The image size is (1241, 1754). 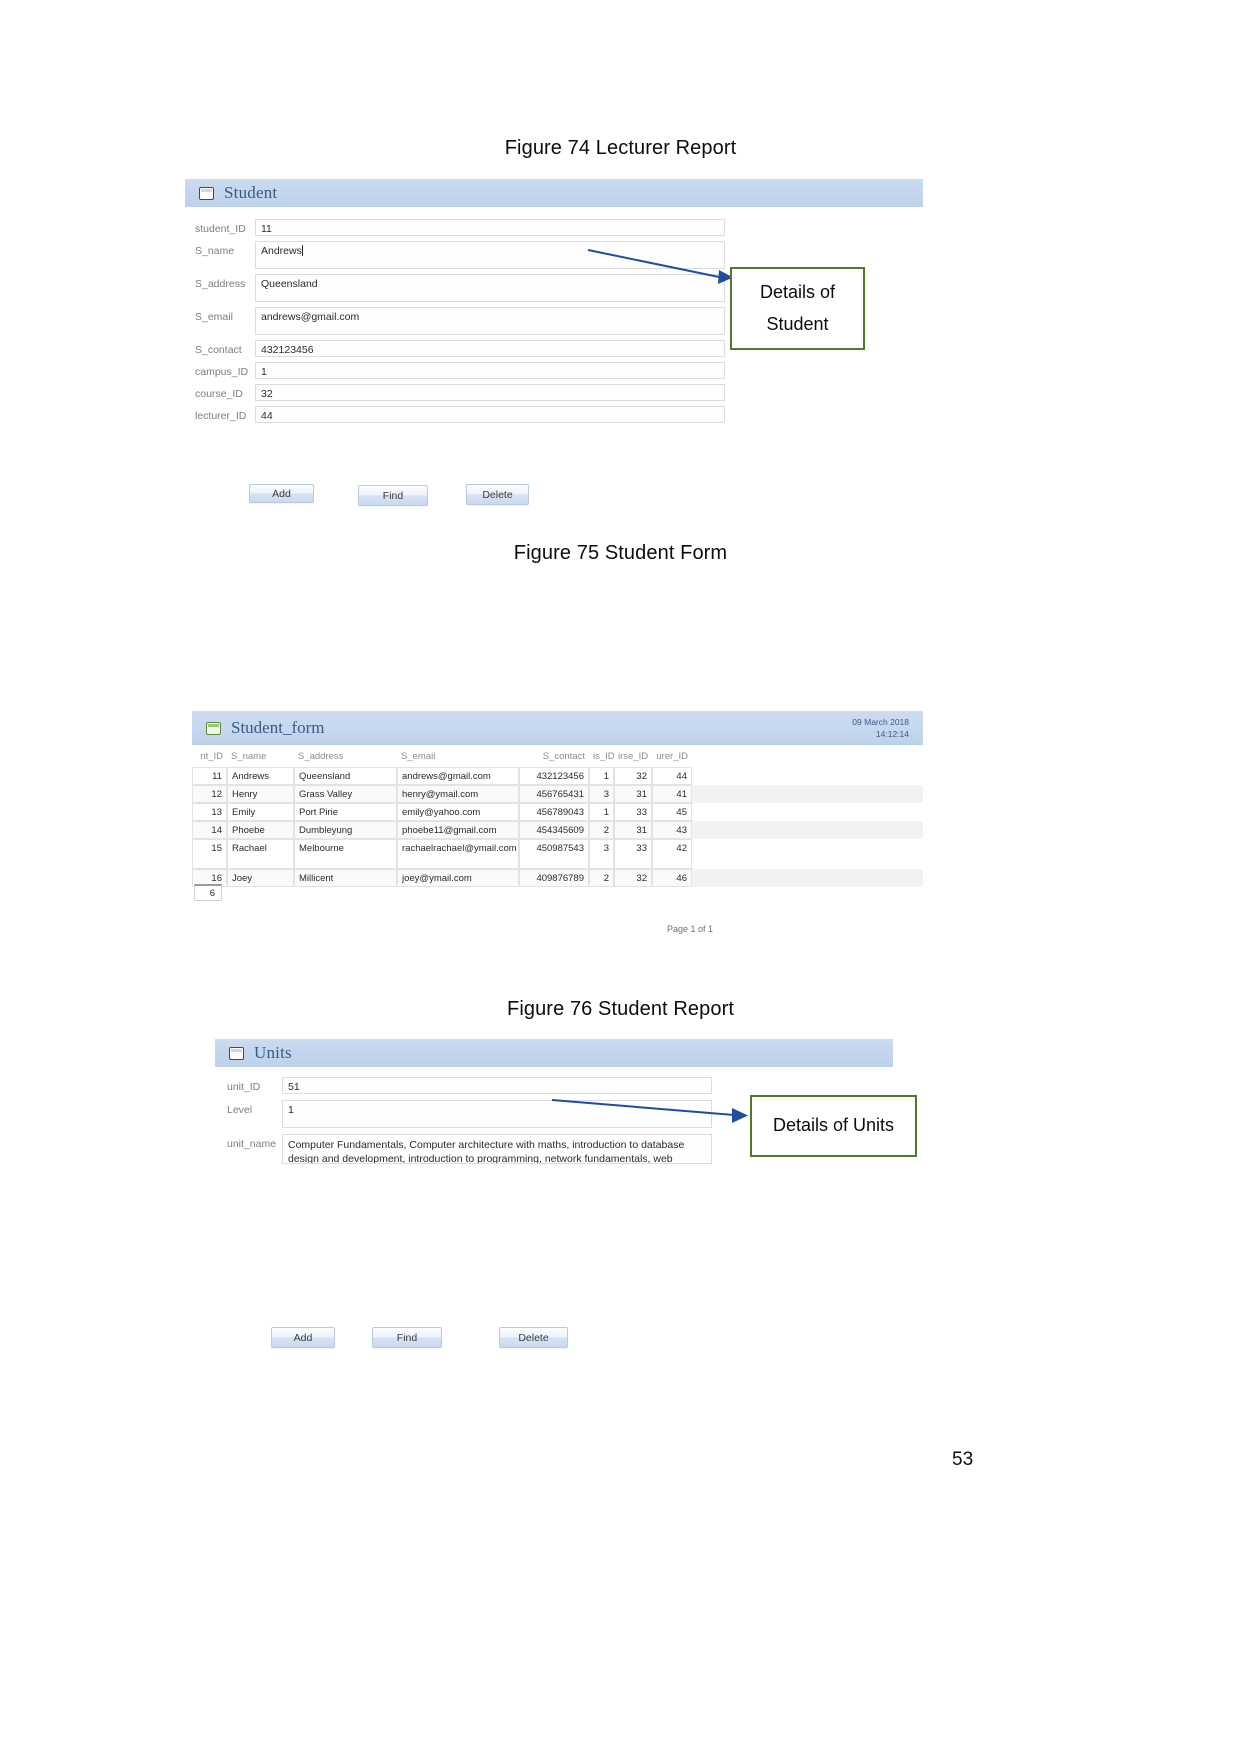 I want to click on report-time: 14:12:14, so click(x=892, y=734).